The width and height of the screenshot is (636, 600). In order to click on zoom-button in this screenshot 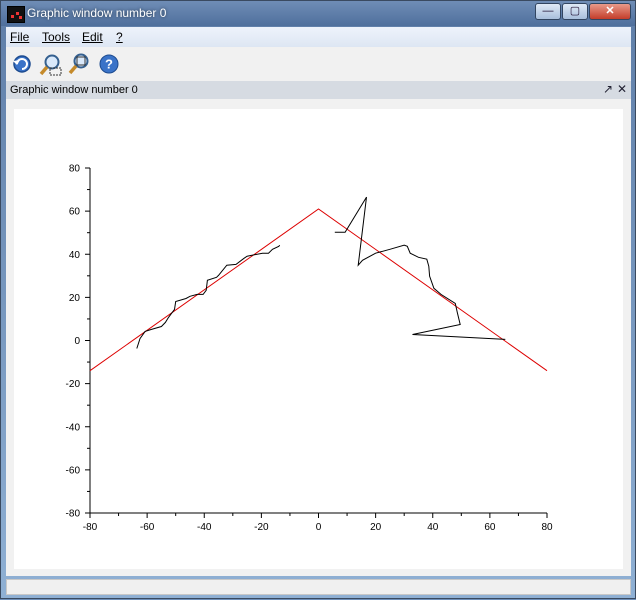, I will do `click(51, 64)`.